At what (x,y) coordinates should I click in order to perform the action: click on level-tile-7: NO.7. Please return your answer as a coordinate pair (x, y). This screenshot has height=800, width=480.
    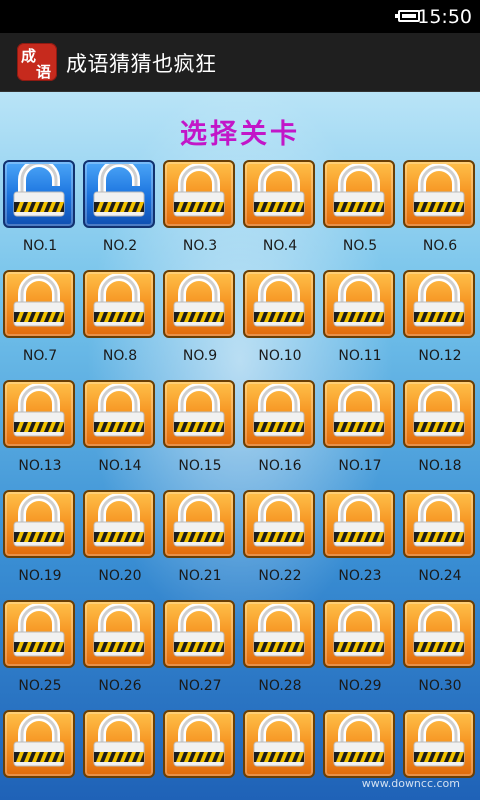
    Looking at the image, I should click on (42, 325).